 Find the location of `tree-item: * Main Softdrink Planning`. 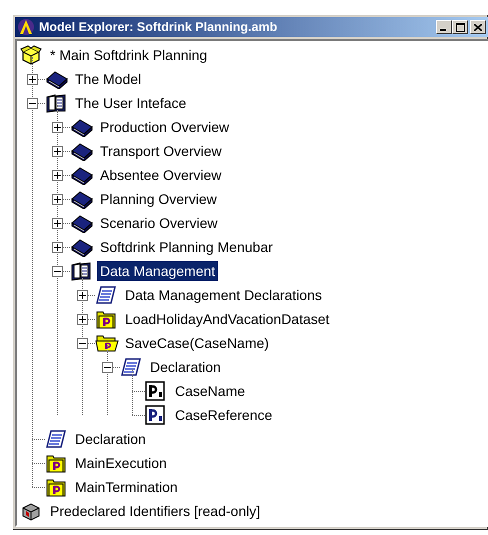

tree-item: * Main Softdrink Planning is located at coordinates (128, 55).